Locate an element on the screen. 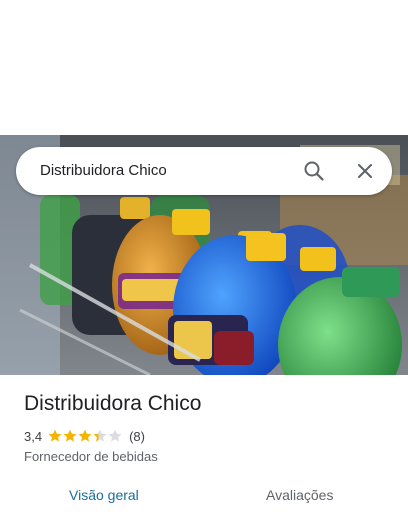 This screenshot has height=514, width=408. search-input: Distribuidora Chico is located at coordinates (103, 171).